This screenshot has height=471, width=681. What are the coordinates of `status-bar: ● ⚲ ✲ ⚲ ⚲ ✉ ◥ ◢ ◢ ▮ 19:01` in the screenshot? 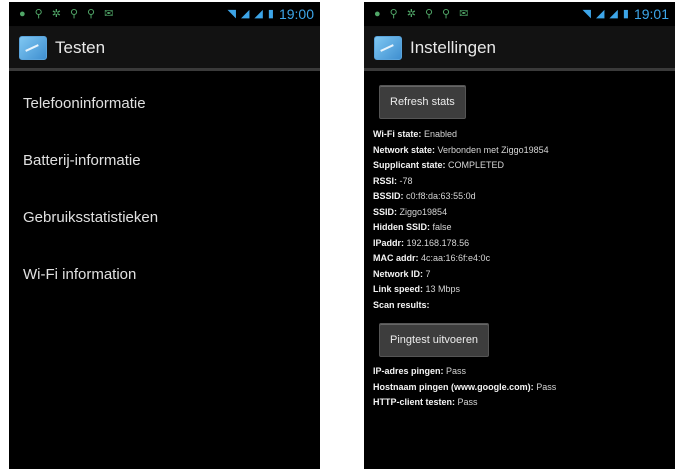 It's located at (519, 14).